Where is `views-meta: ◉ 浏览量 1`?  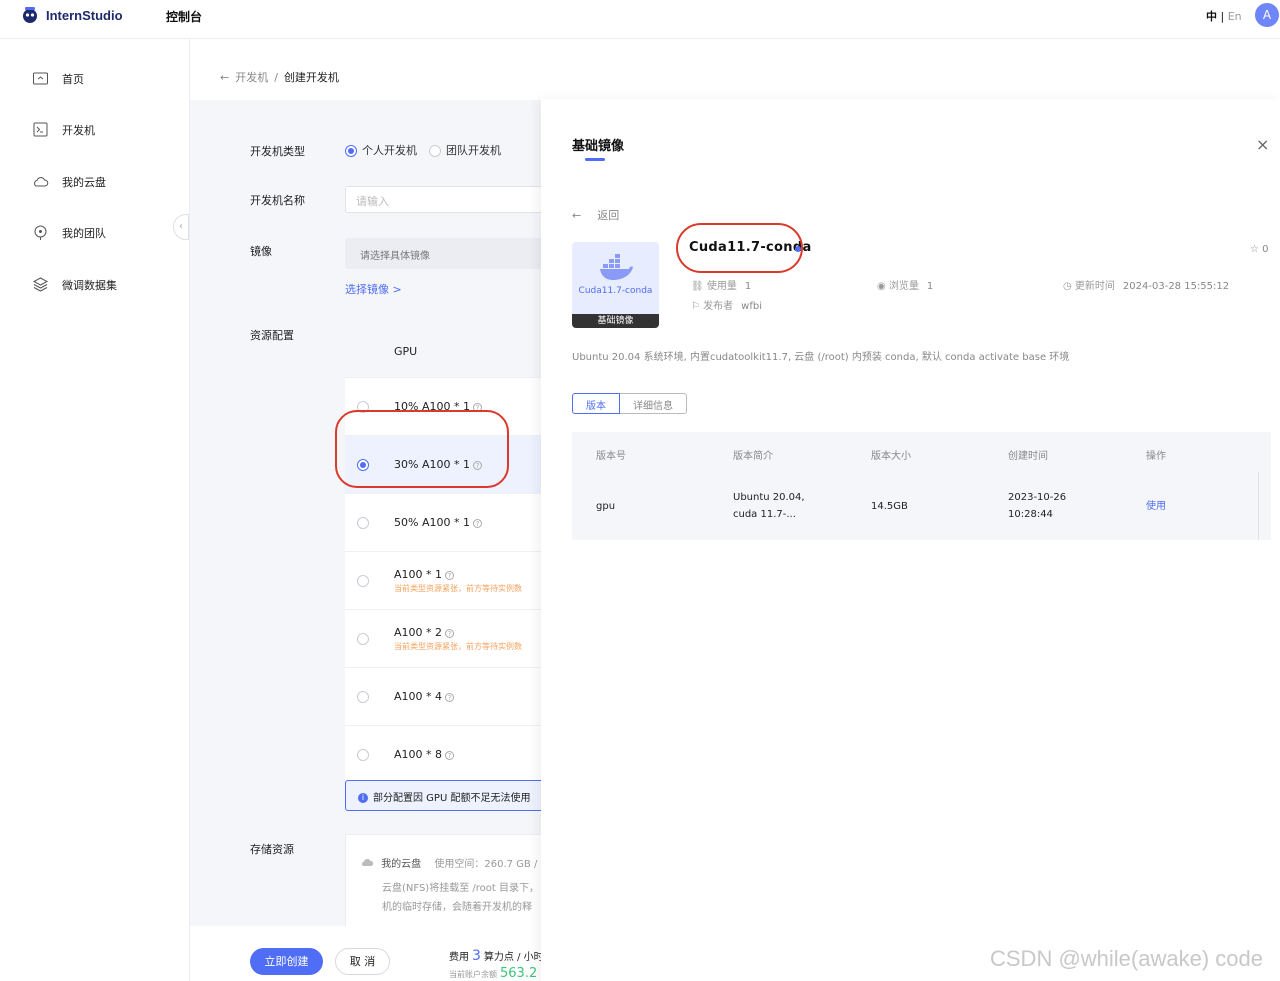
views-meta: ◉ 浏览量 1 is located at coordinates (905, 284).